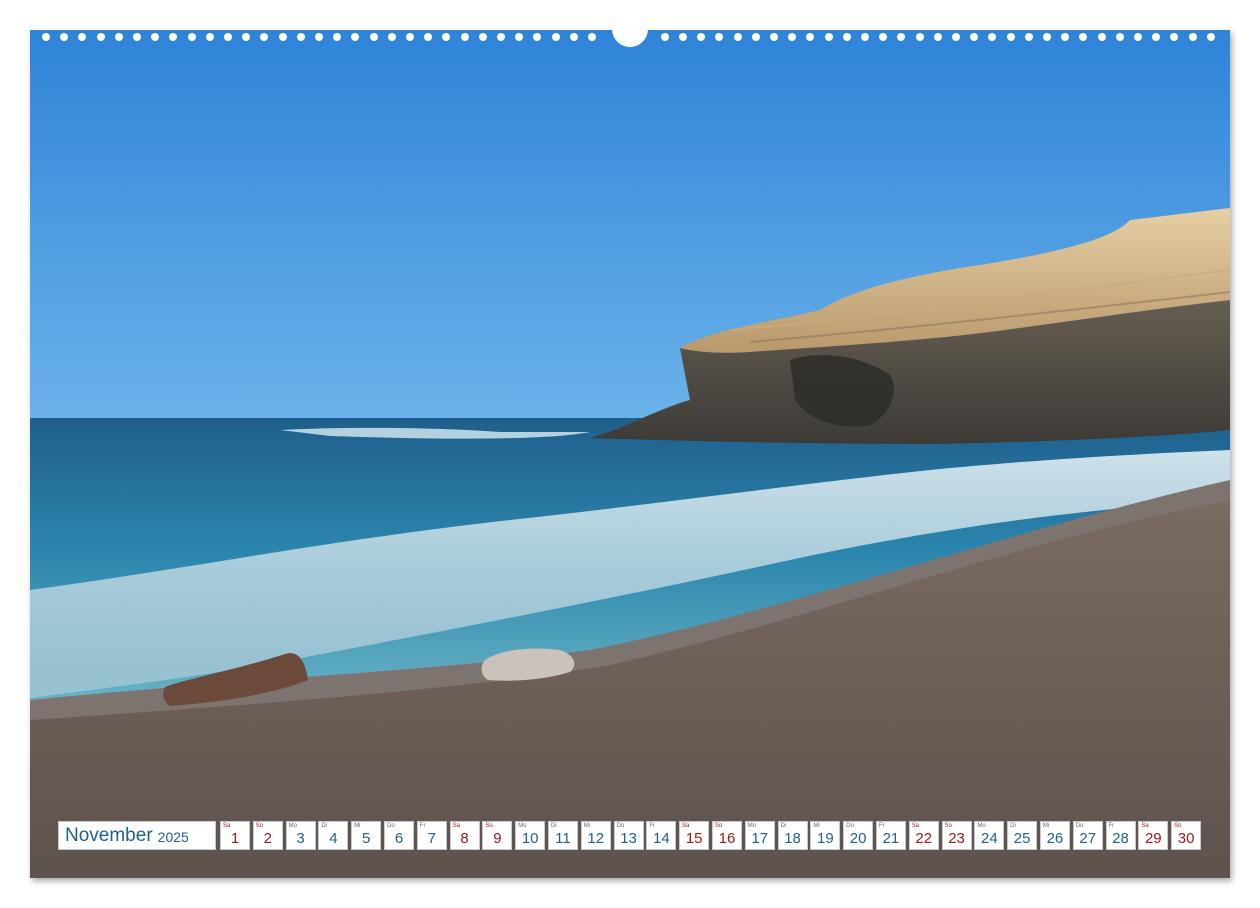 The height and width of the screenshot is (908, 1260). I want to click on day-cell: Di 4, so click(333, 835).